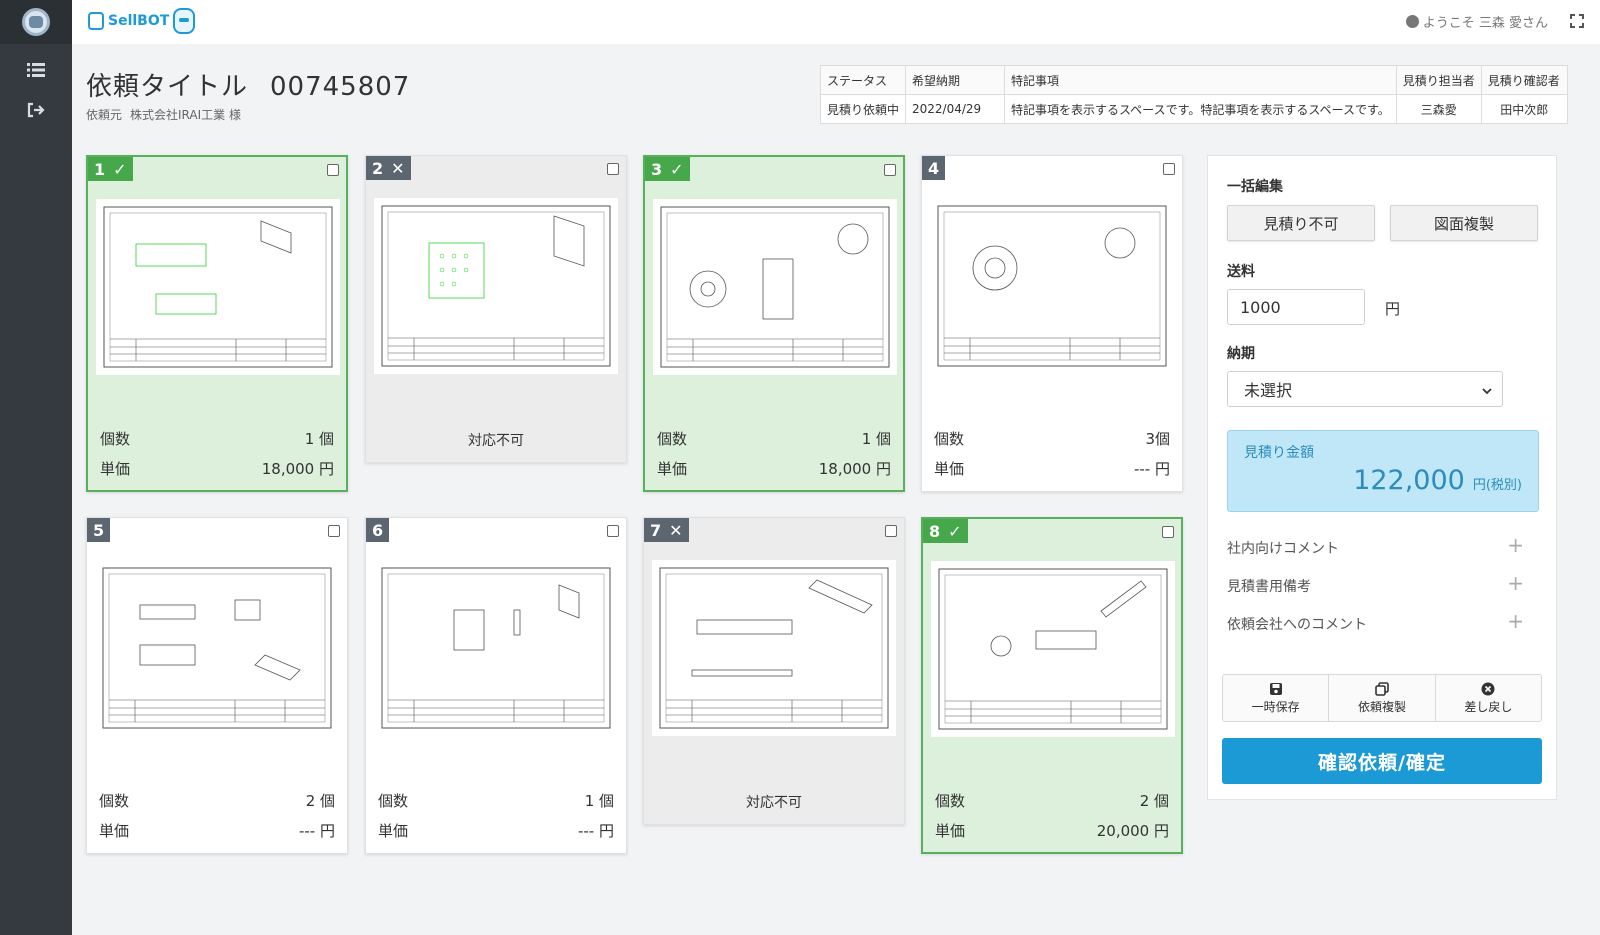  I want to click on internal-comment-label: 社内向けコメント, so click(1283, 549).